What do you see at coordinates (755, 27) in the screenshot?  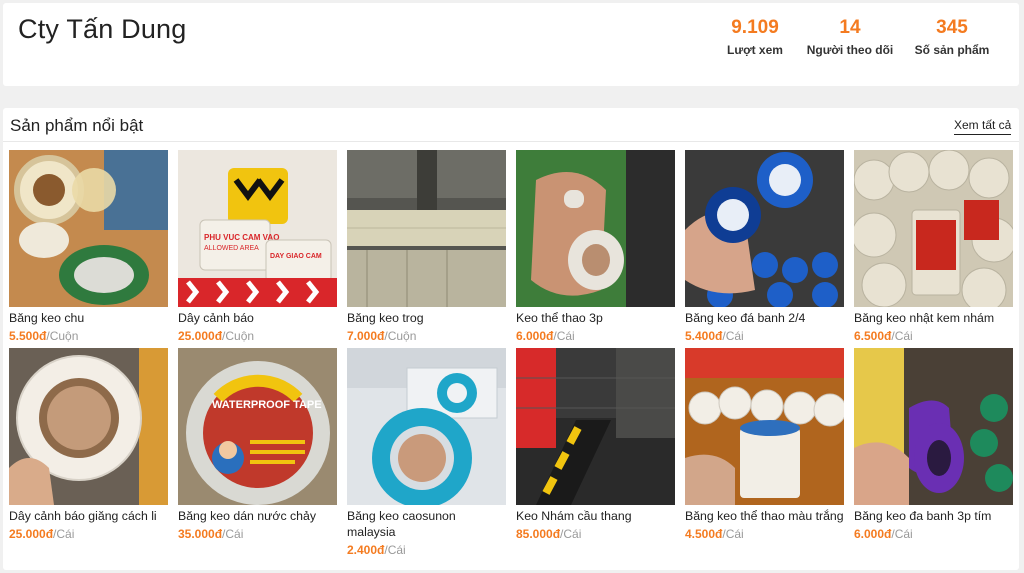 I see `stat-value: 9.109` at bounding box center [755, 27].